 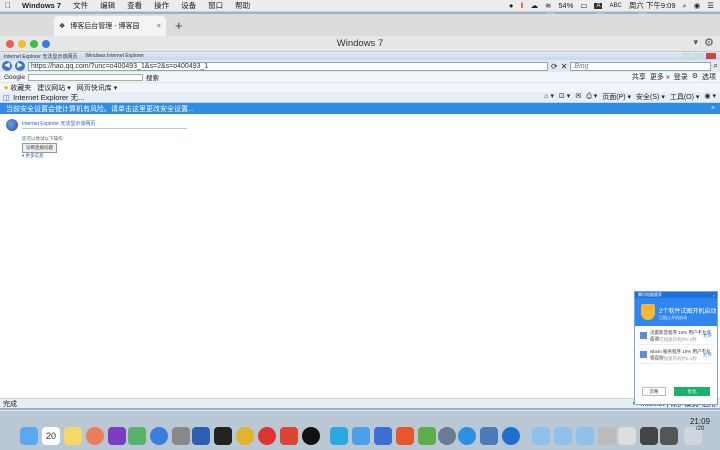 What do you see at coordinates (242, 5) in the screenshot?
I see `menu-help: 帮助` at bounding box center [242, 5].